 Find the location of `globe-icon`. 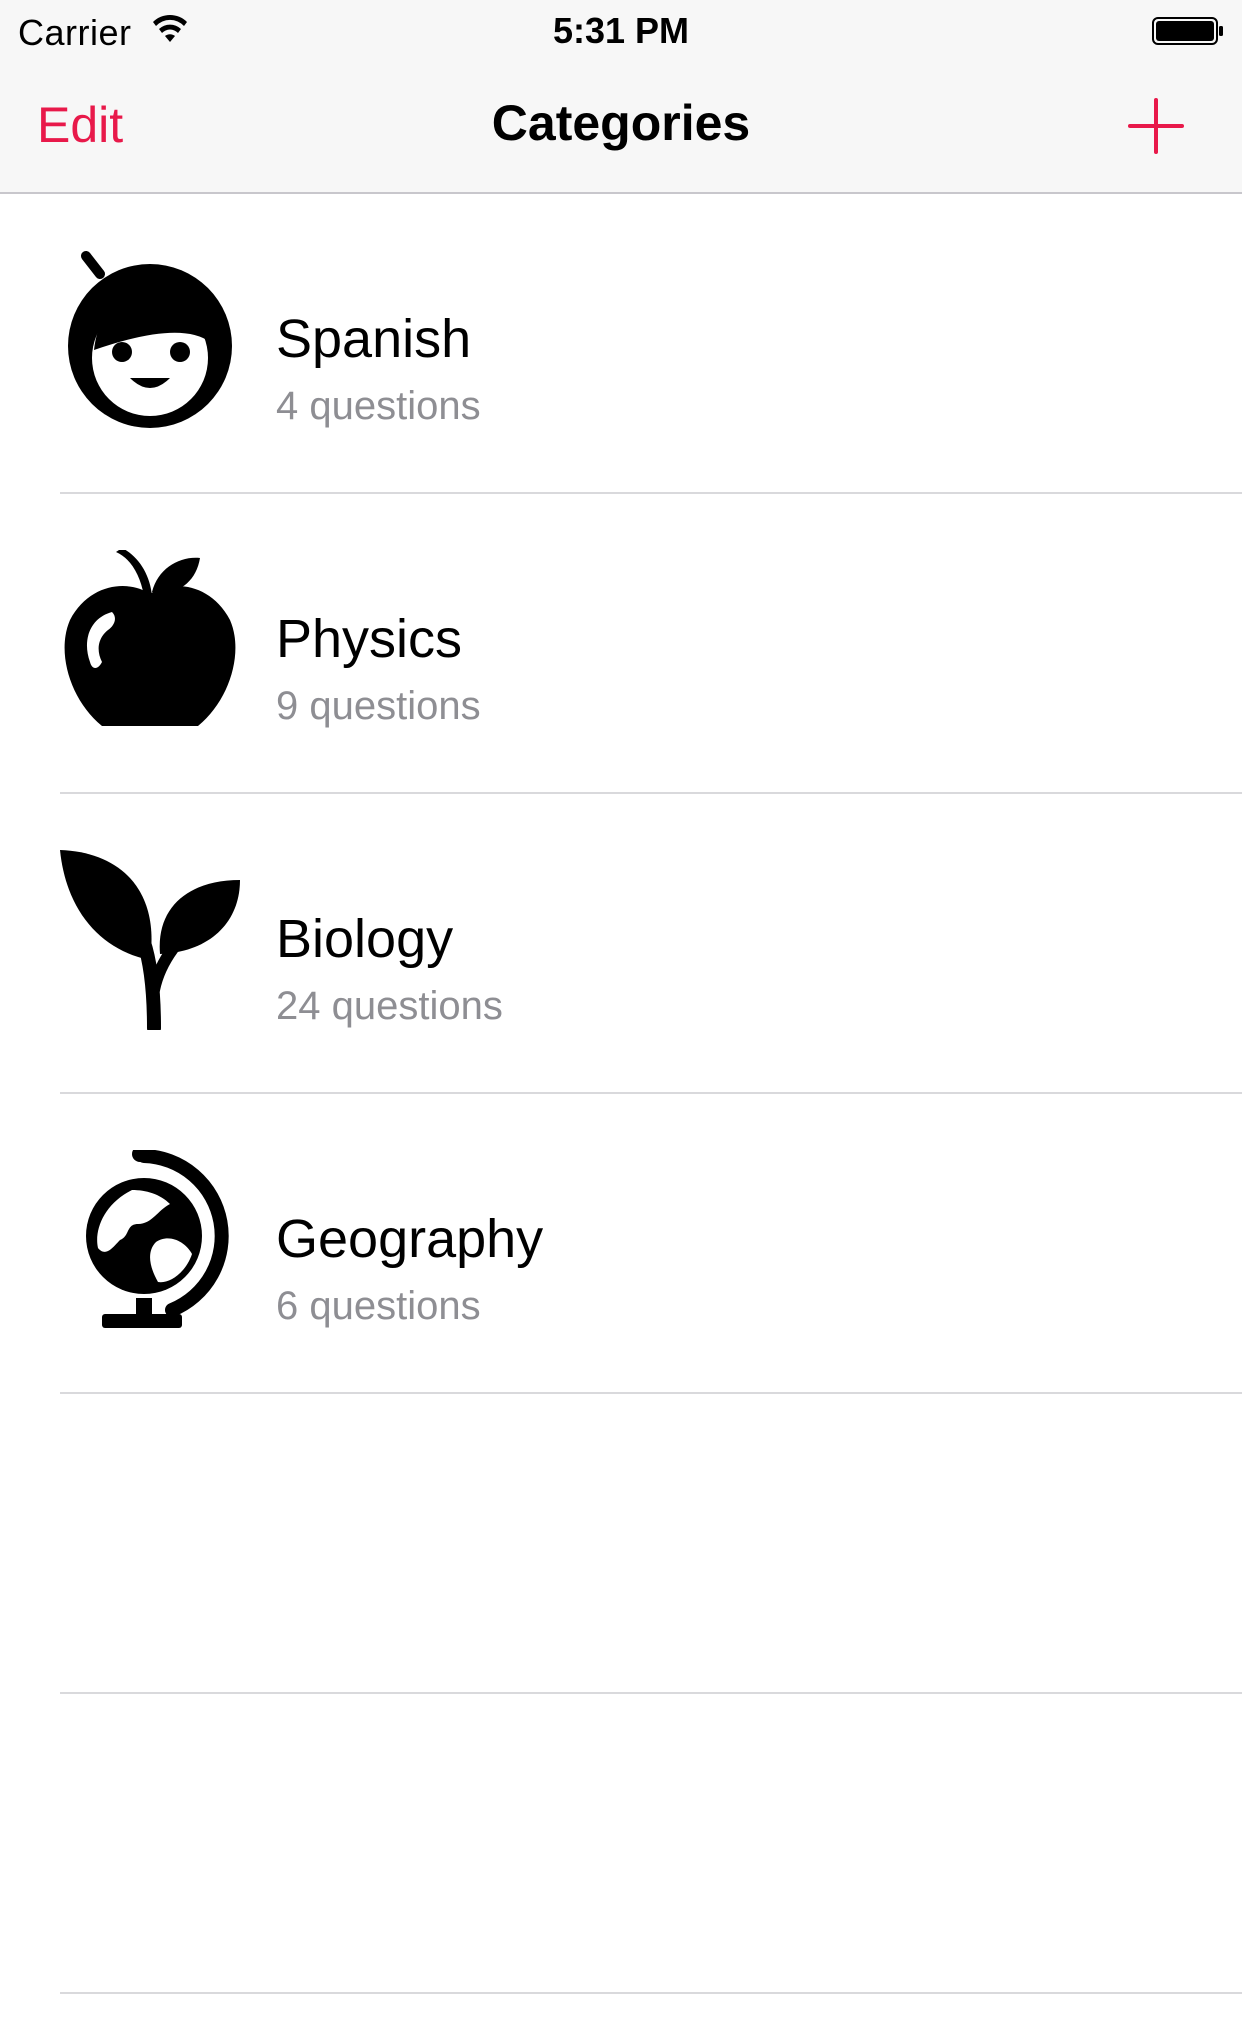

globe-icon is located at coordinates (157, 1239).